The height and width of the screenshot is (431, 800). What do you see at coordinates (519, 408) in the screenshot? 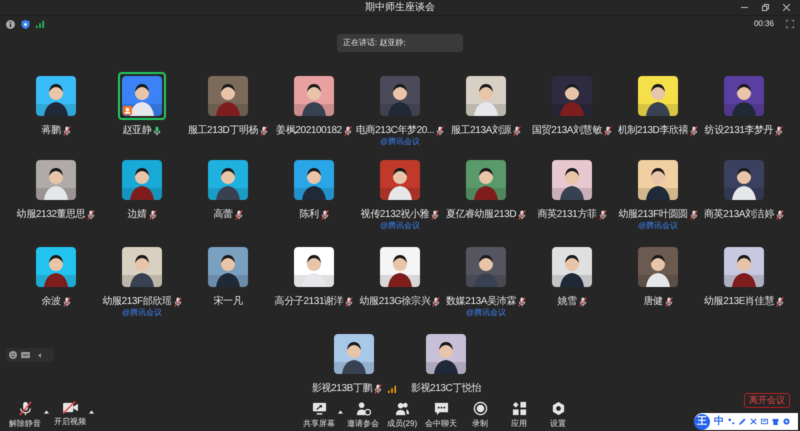
I see `apps-icon` at bounding box center [519, 408].